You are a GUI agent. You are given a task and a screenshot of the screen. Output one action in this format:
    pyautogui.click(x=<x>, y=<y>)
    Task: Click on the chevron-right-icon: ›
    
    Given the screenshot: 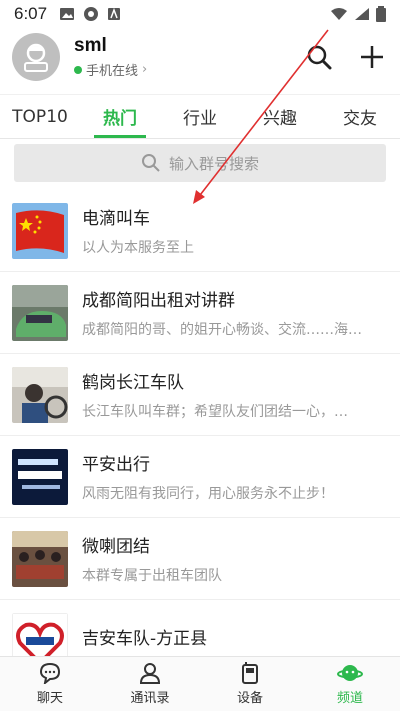 What is the action you would take?
    pyautogui.click(x=145, y=69)
    